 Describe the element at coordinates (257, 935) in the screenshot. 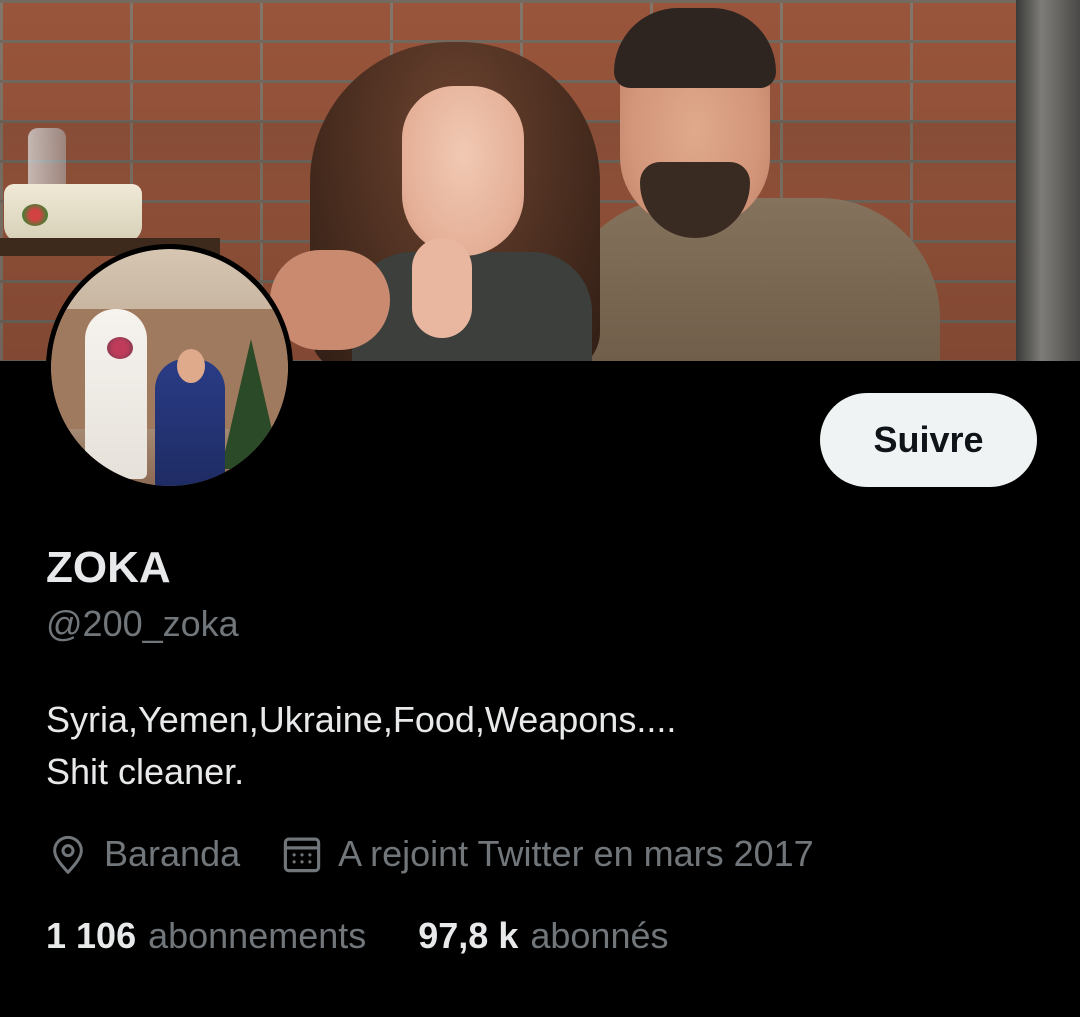

I see `following-label: abonnements` at that location.